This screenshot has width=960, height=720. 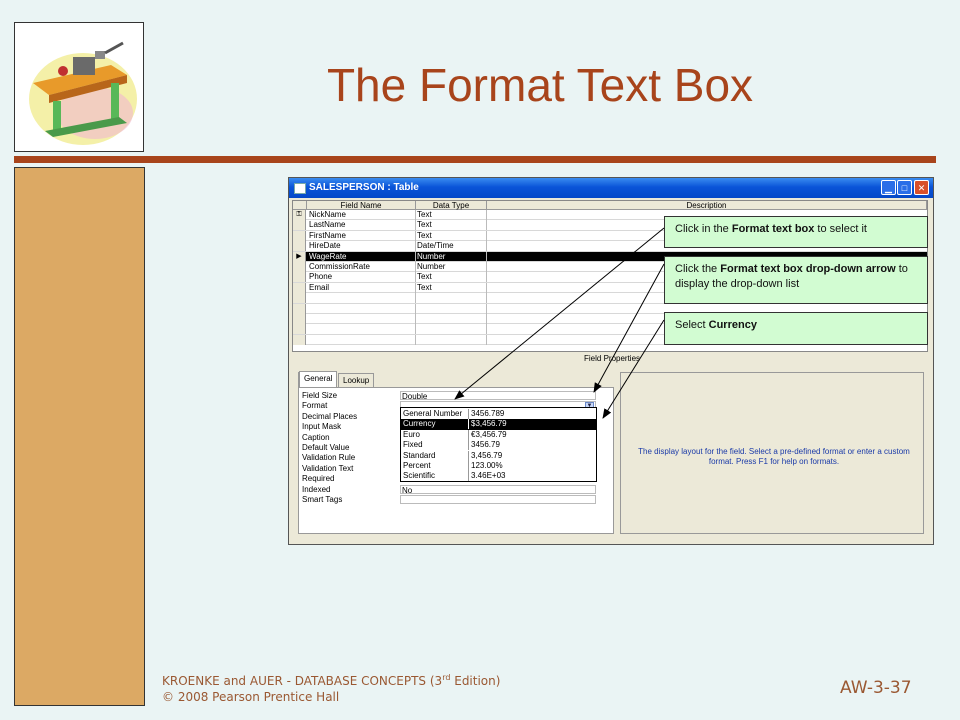 What do you see at coordinates (315, 406) in the screenshot?
I see `property-label: Format` at bounding box center [315, 406].